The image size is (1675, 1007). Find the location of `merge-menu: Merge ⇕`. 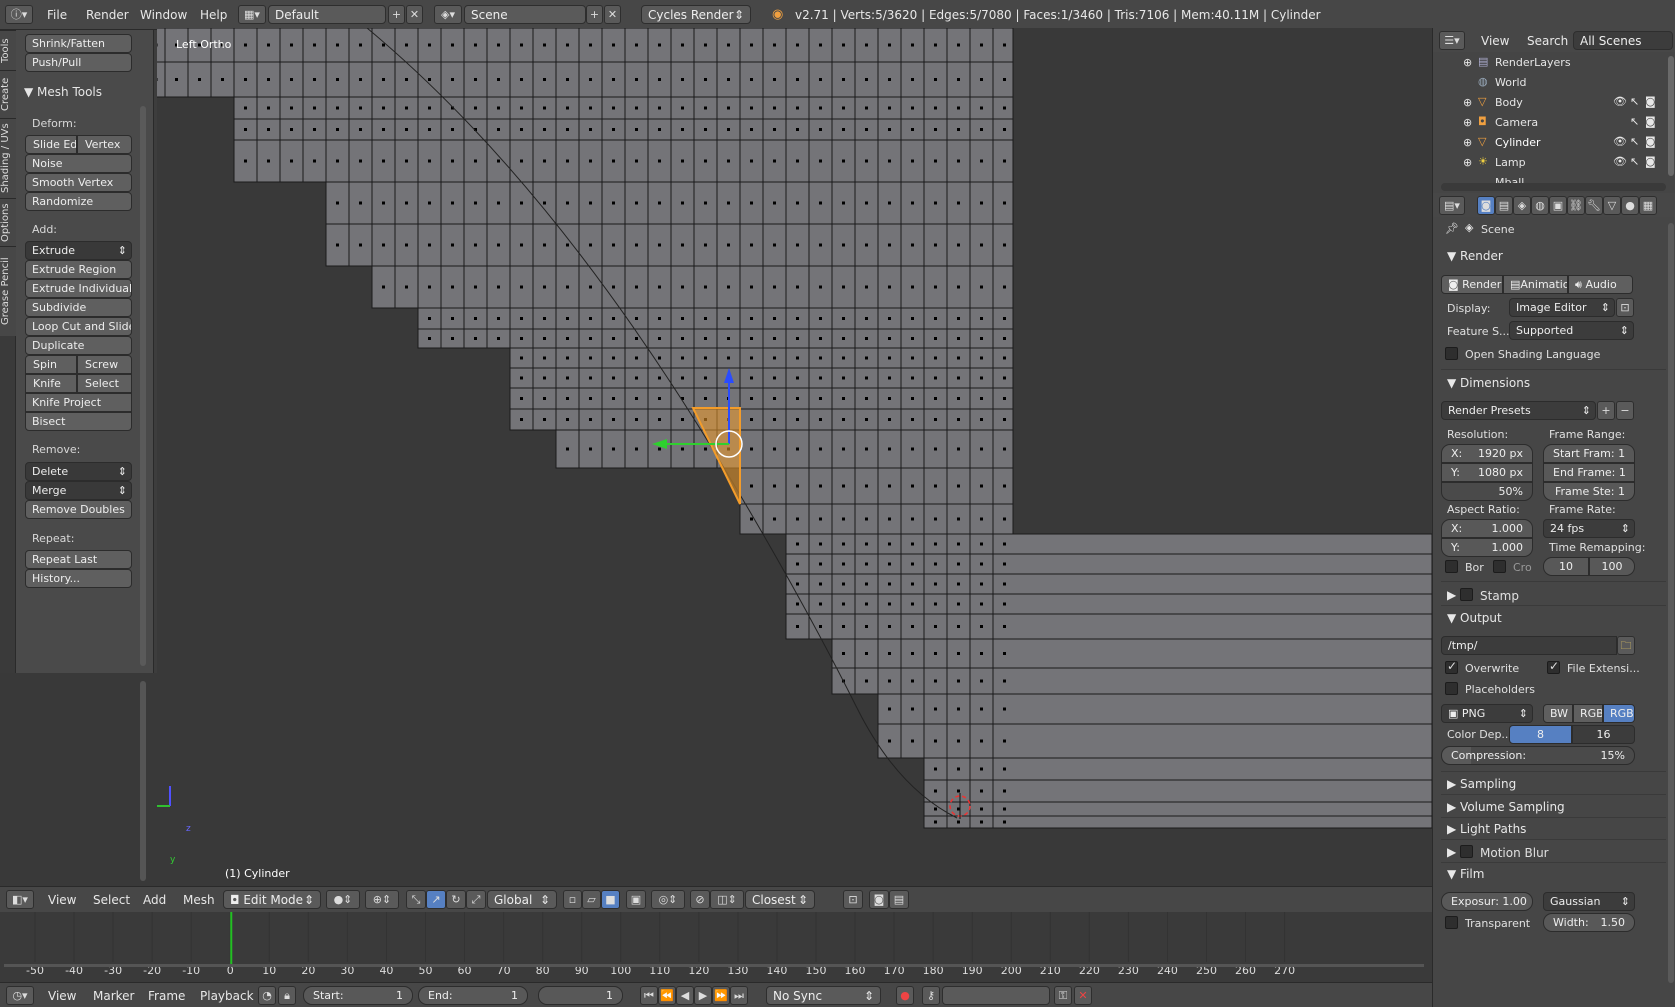

merge-menu: Merge ⇕ is located at coordinates (78, 490).